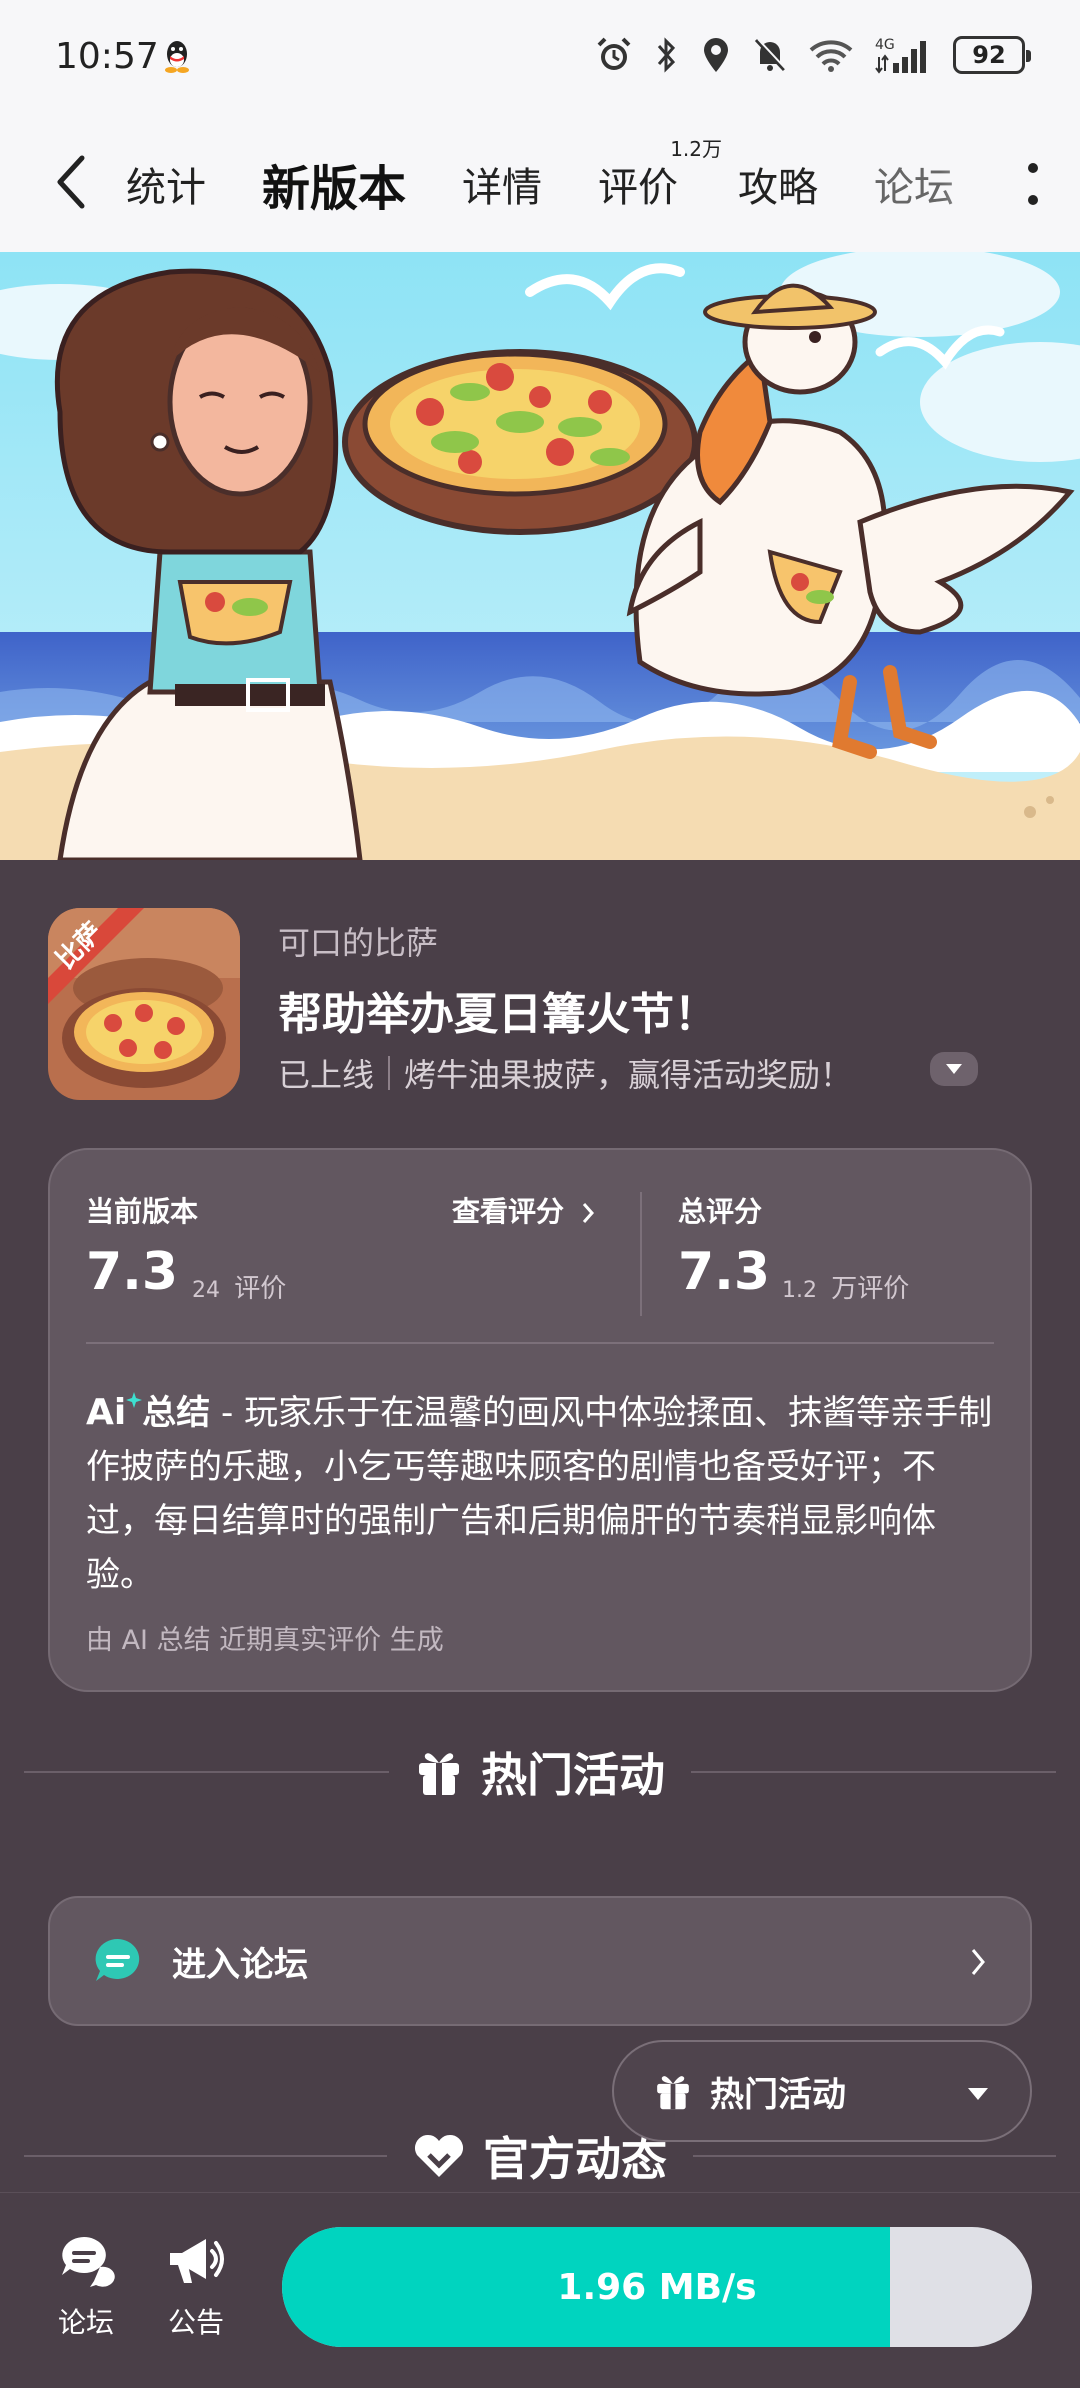 Image resolution: width=1080 pixels, height=2388 pixels. I want to click on total-count-unit: 万评价, so click(870, 1289).